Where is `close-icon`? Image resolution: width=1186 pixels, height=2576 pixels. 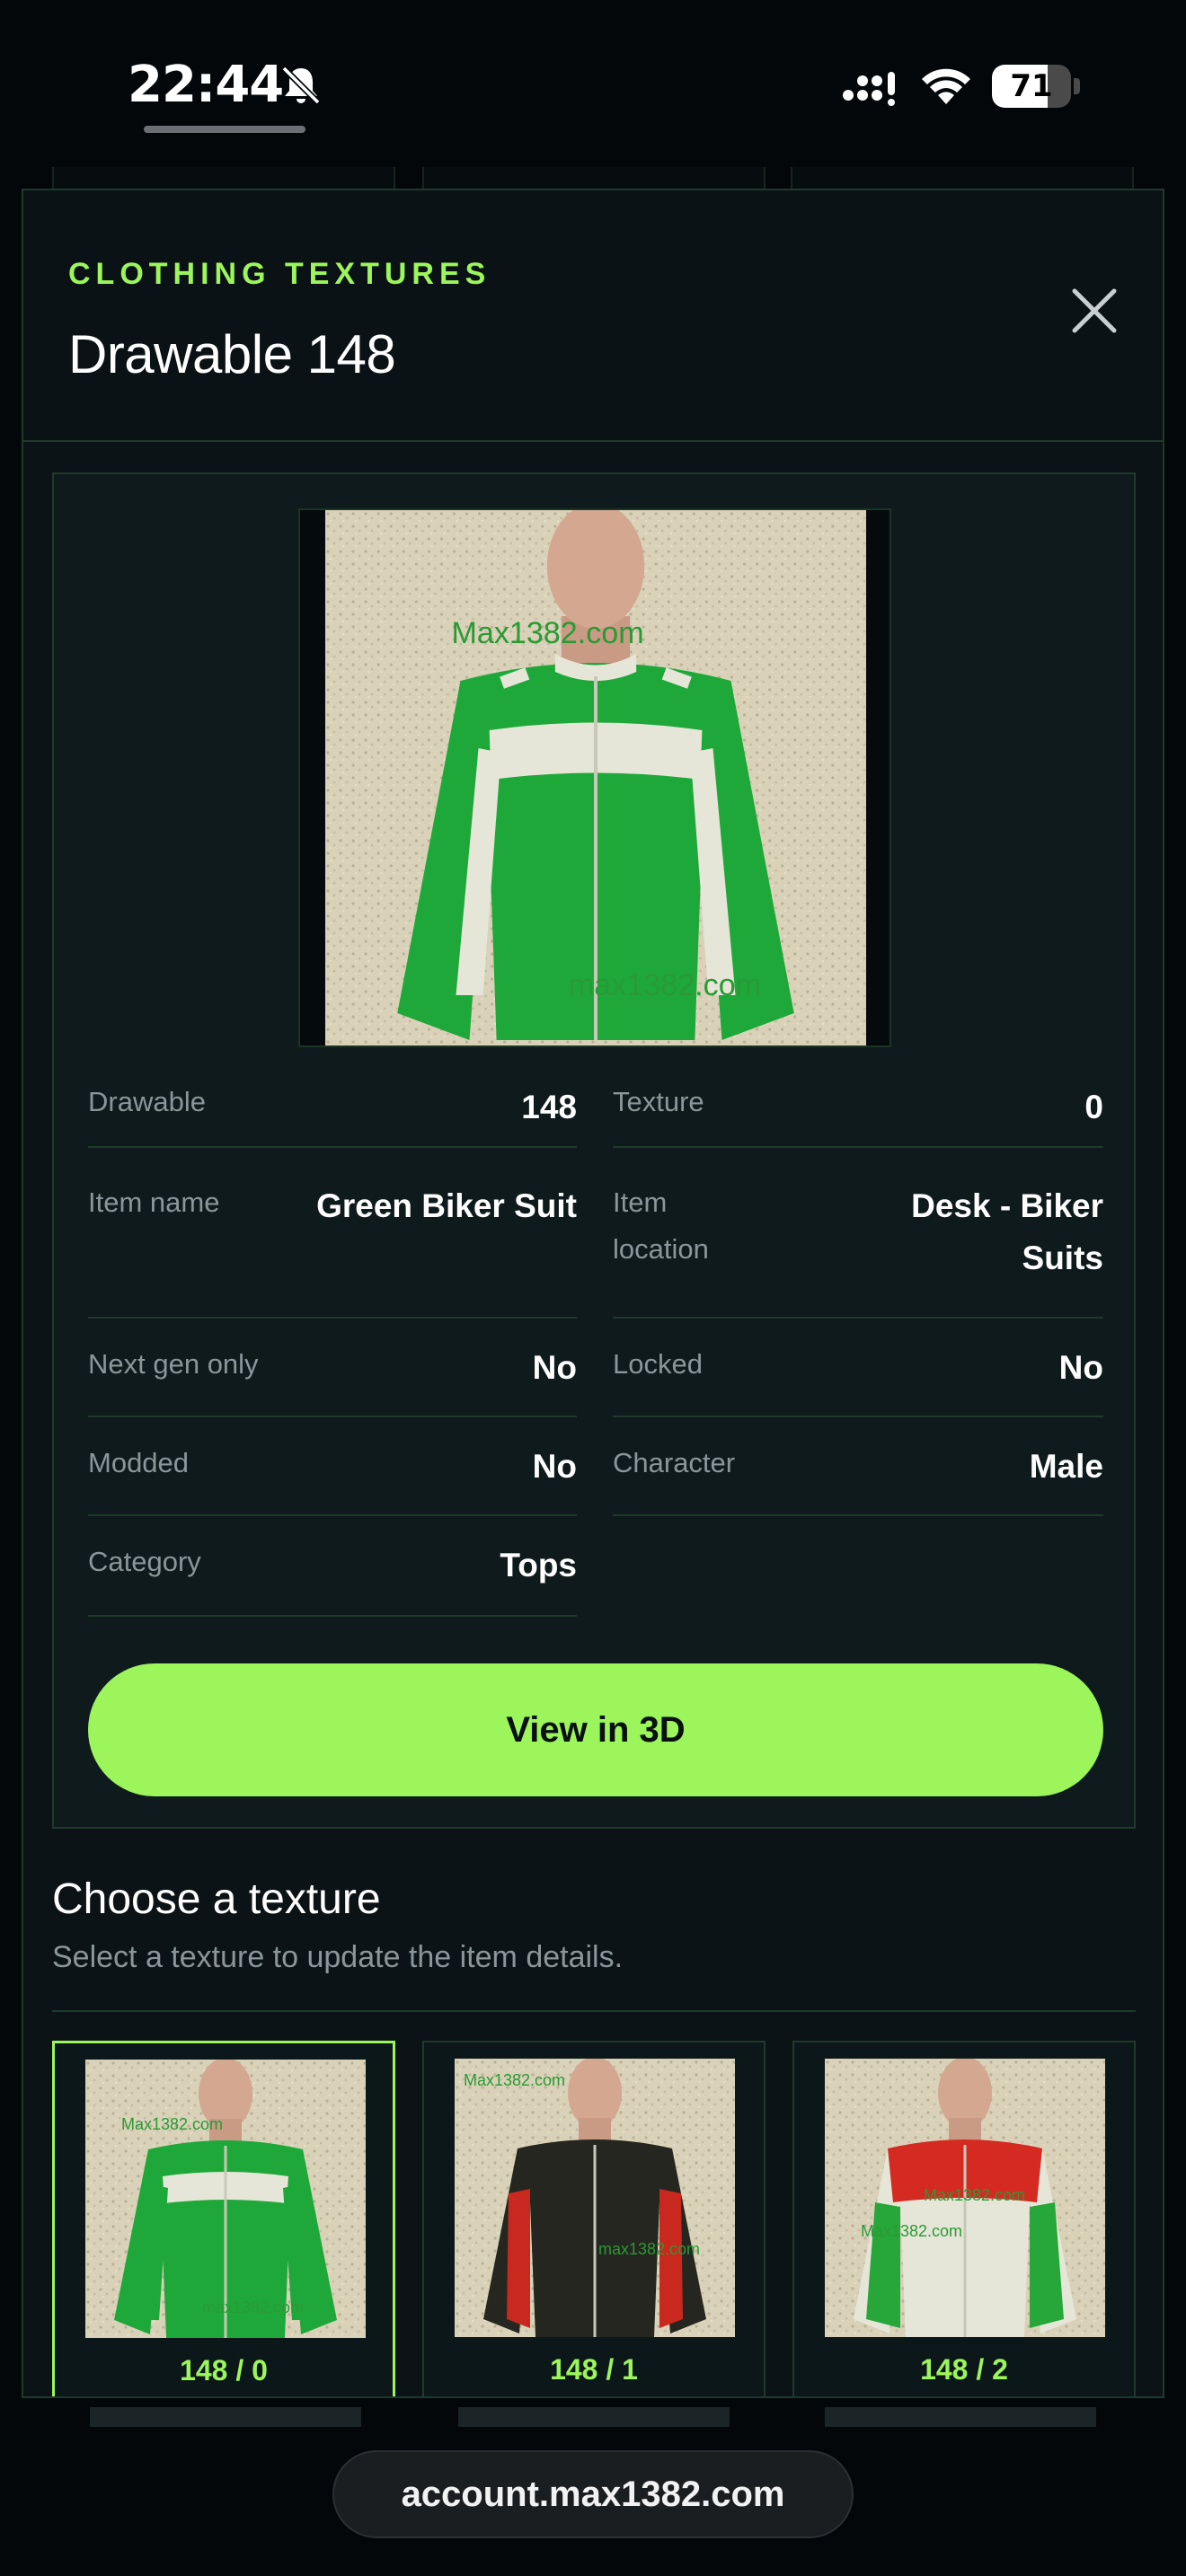 close-icon is located at coordinates (1094, 310).